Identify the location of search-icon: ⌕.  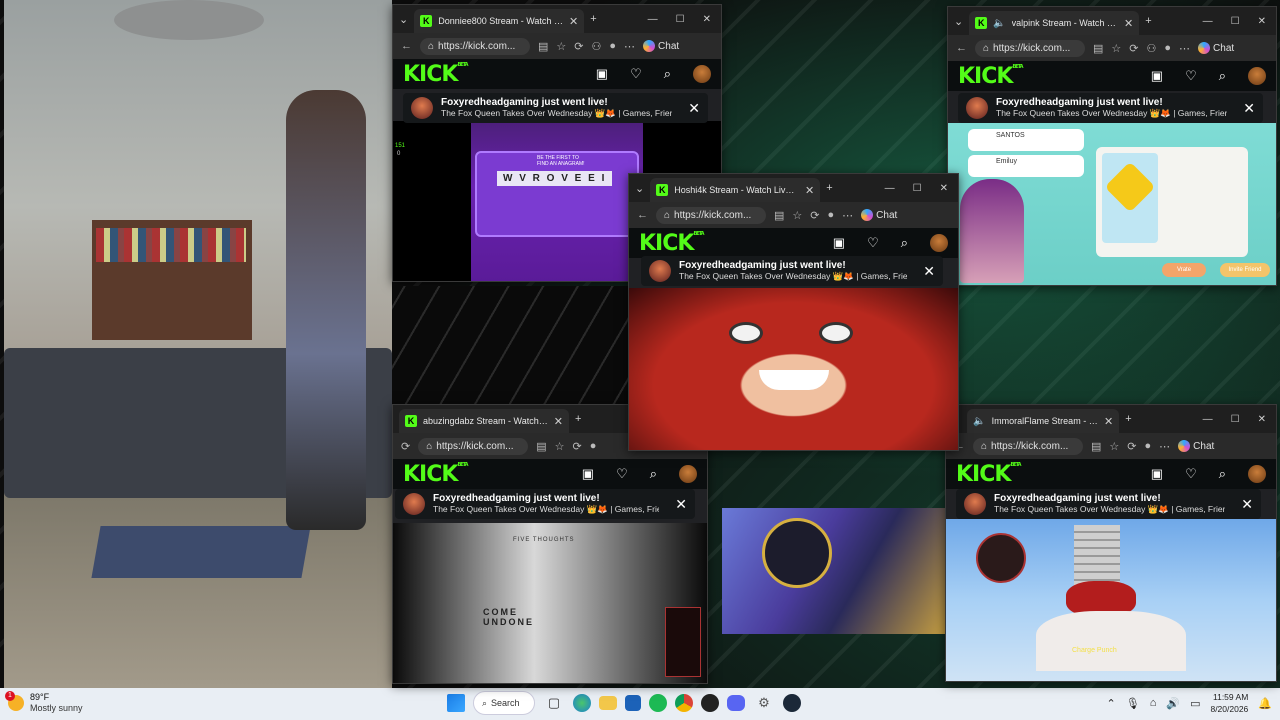
(1222, 76).